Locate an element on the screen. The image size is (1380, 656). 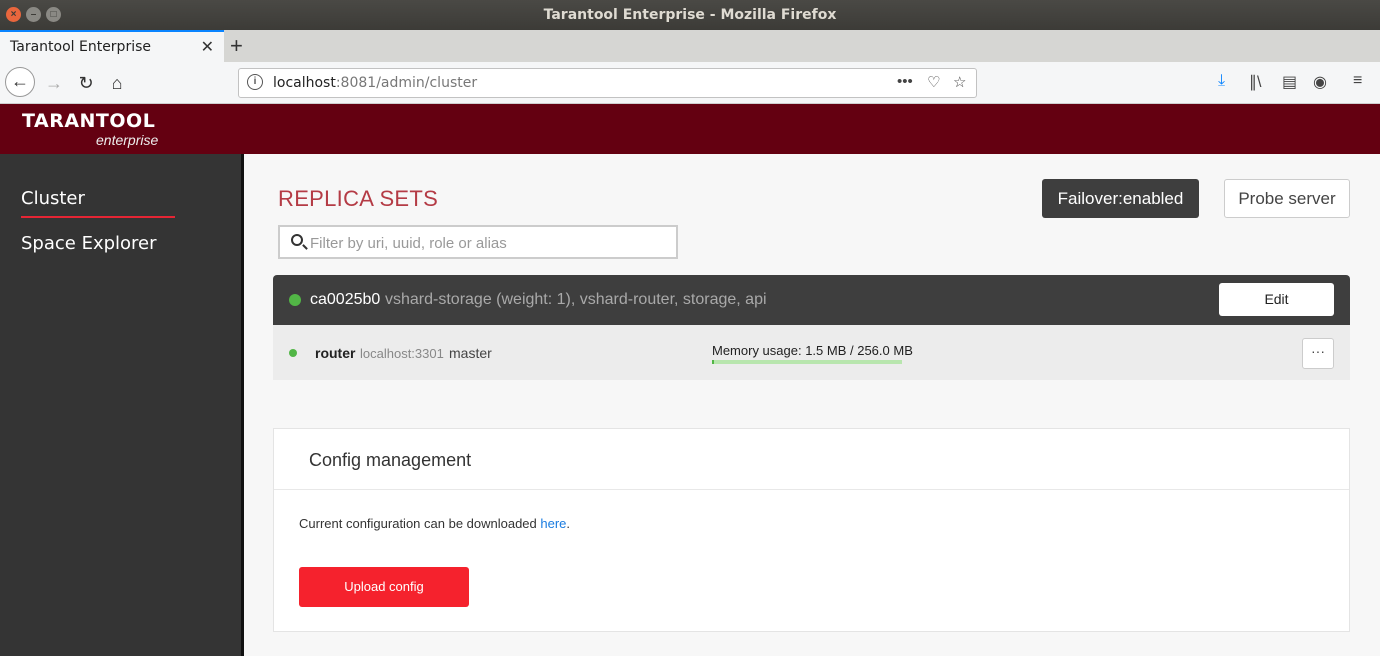
browser-tab: Tarantool Enterprise ✕ is located at coordinates (112, 46).